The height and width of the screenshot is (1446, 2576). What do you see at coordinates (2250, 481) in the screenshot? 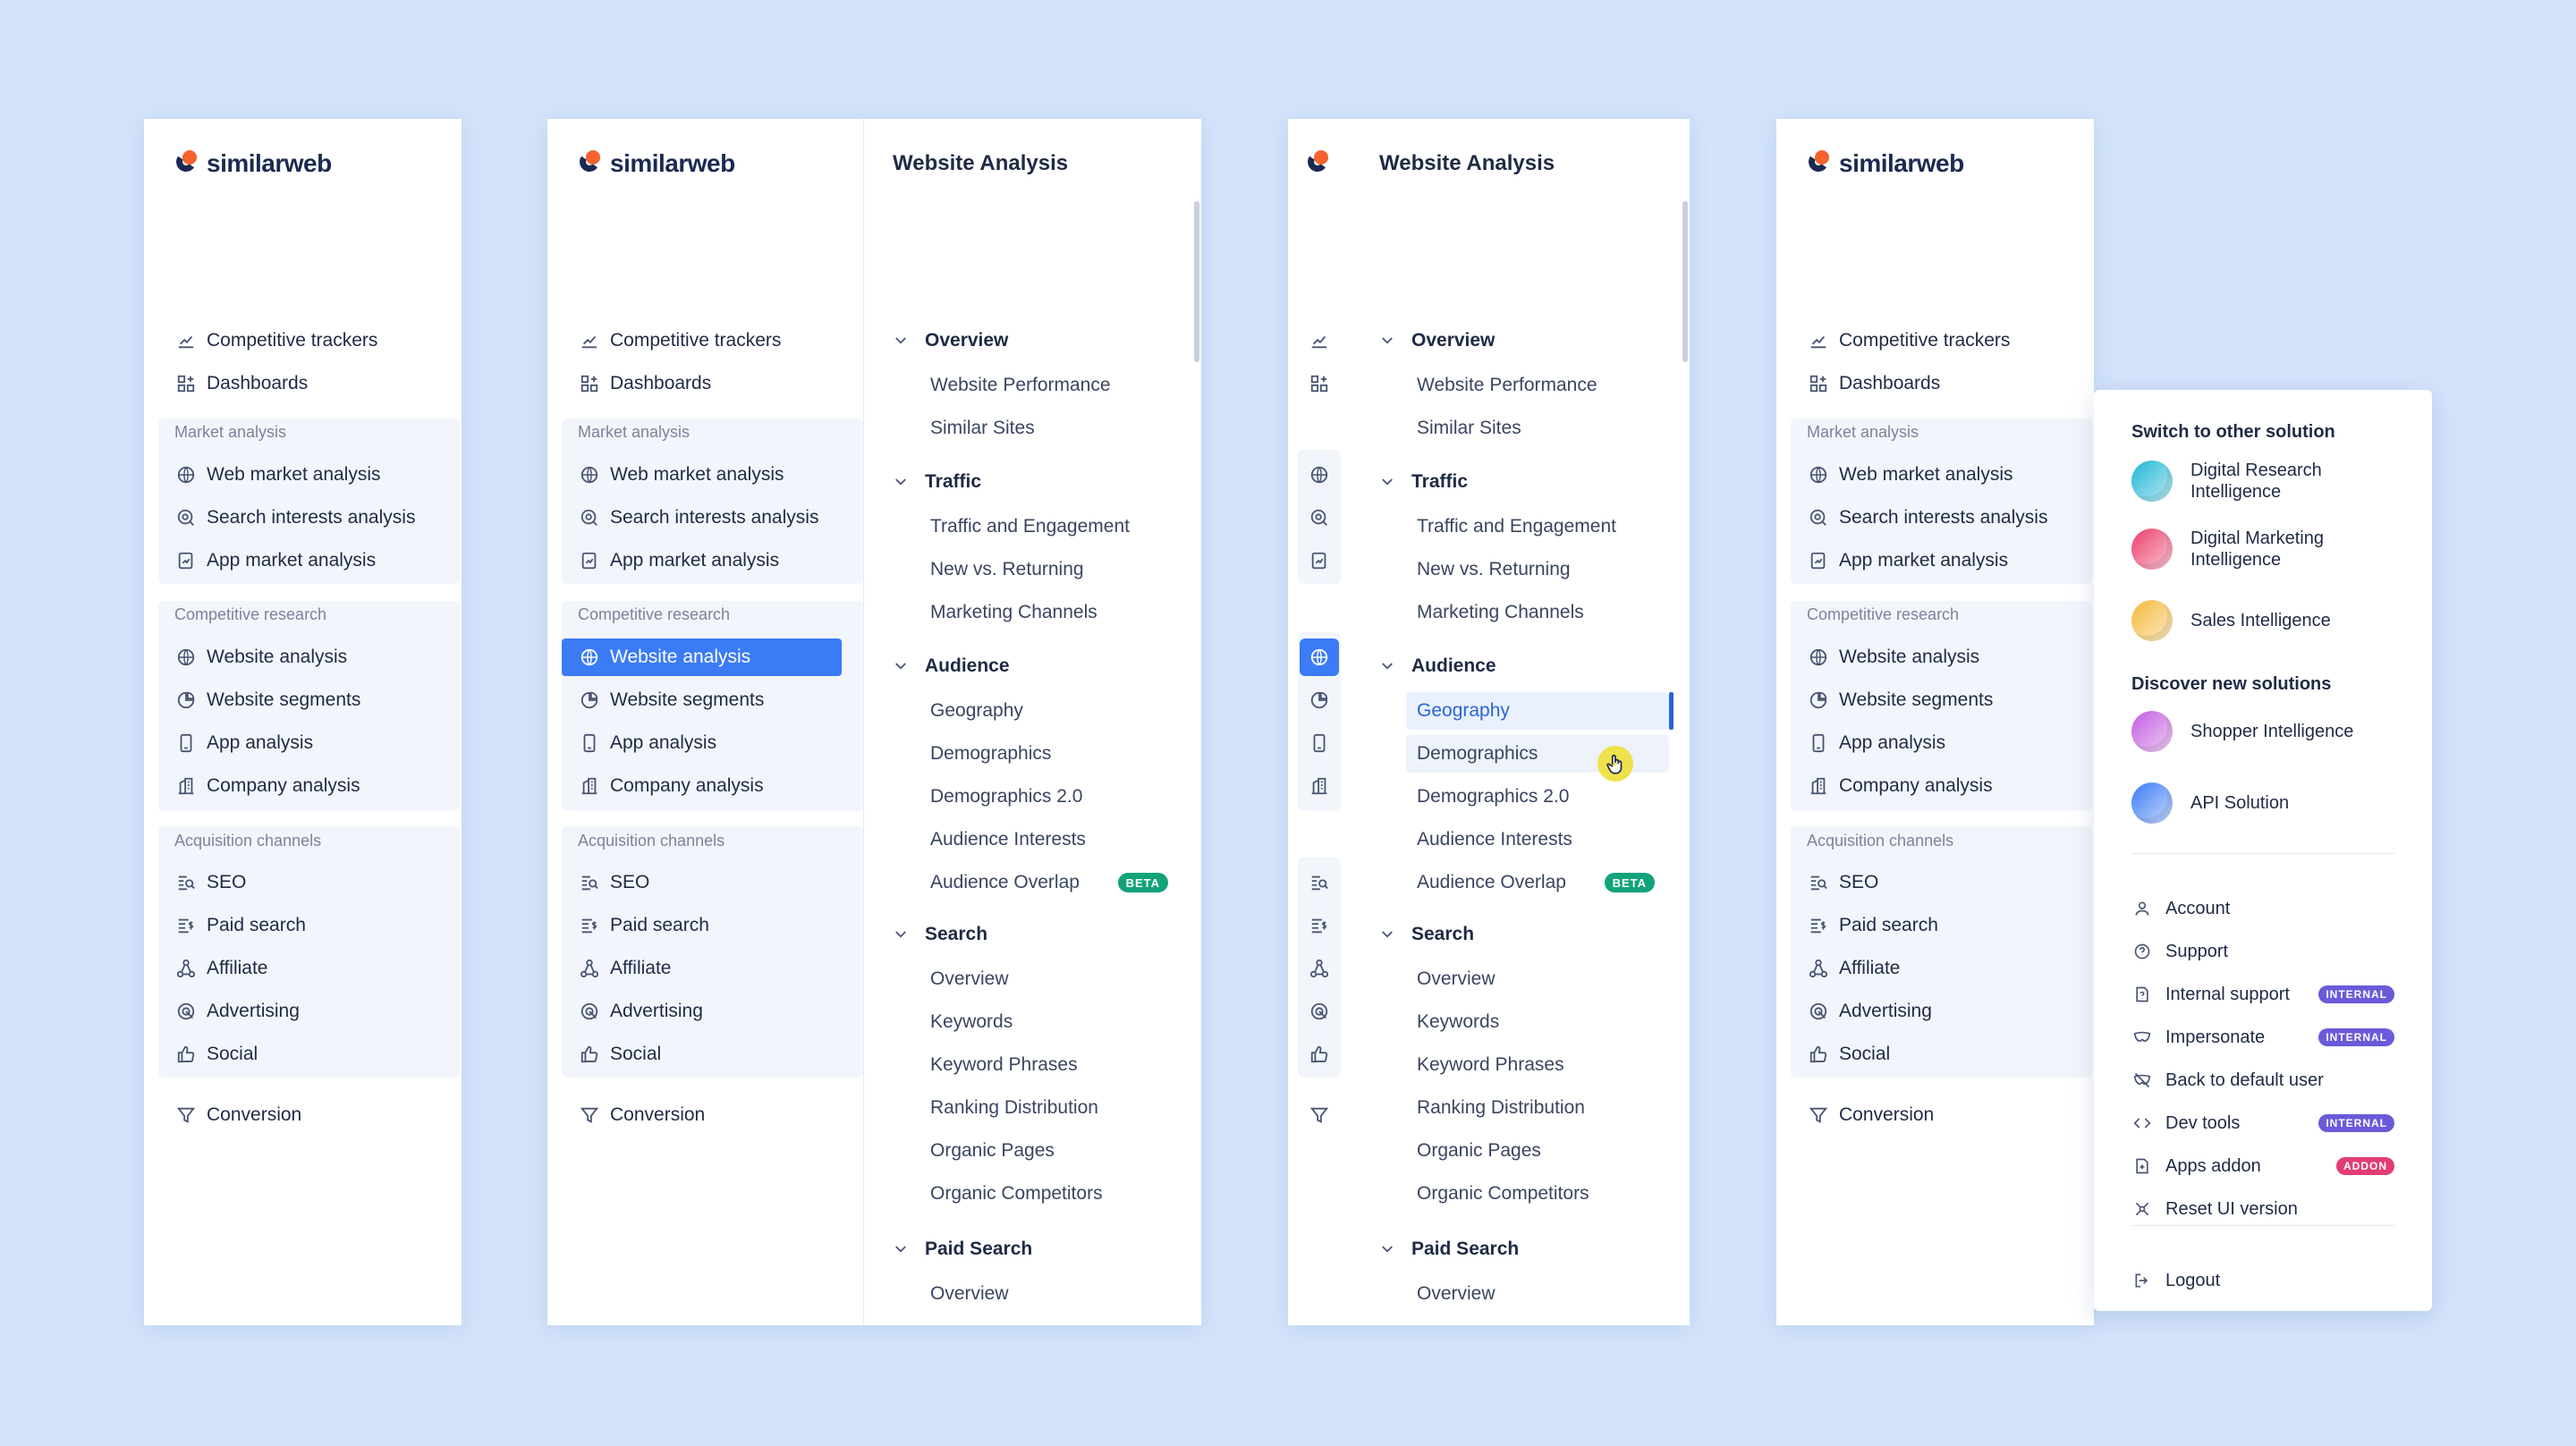
I see `solution-digital-research-intelligence: Digital Research Intelligence` at bounding box center [2250, 481].